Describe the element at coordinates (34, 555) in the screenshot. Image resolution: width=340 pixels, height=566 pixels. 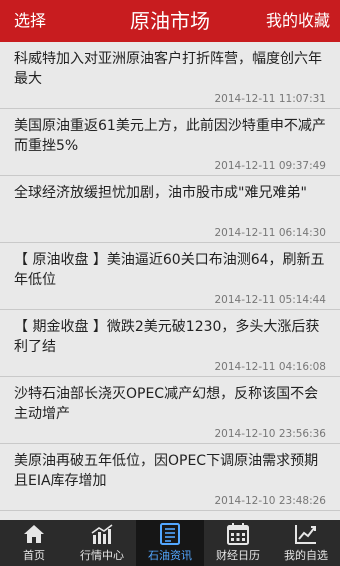
I see `tab-label: 首页` at that location.